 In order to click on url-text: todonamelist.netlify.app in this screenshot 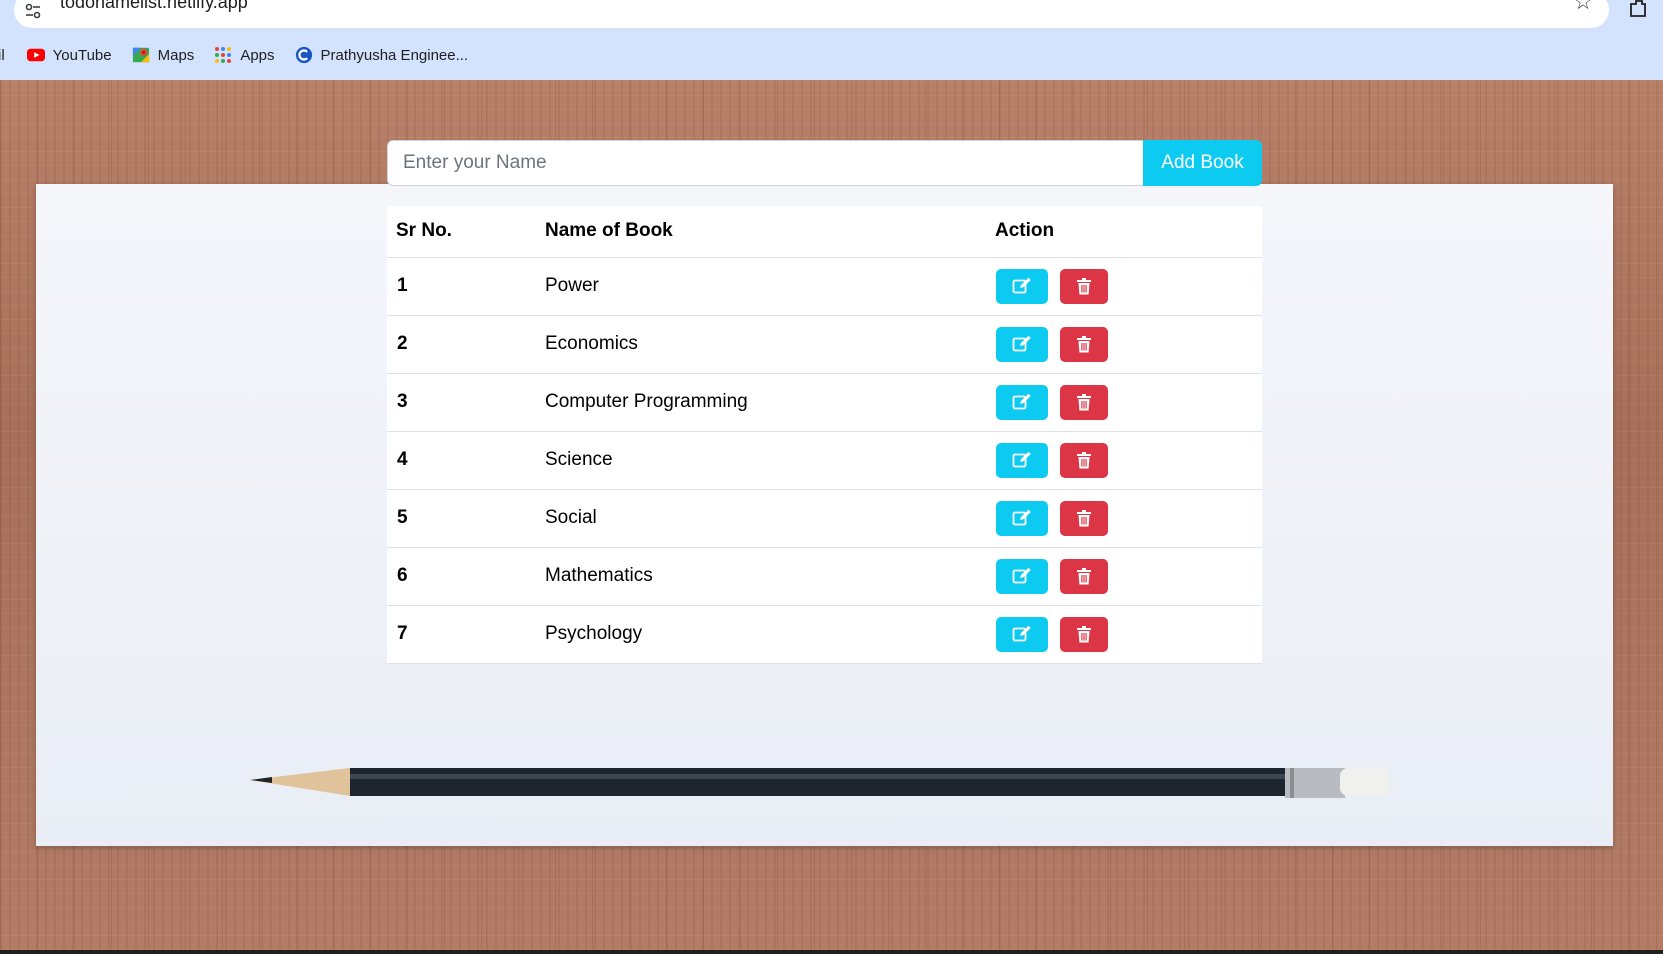, I will do `click(154, 6)`.